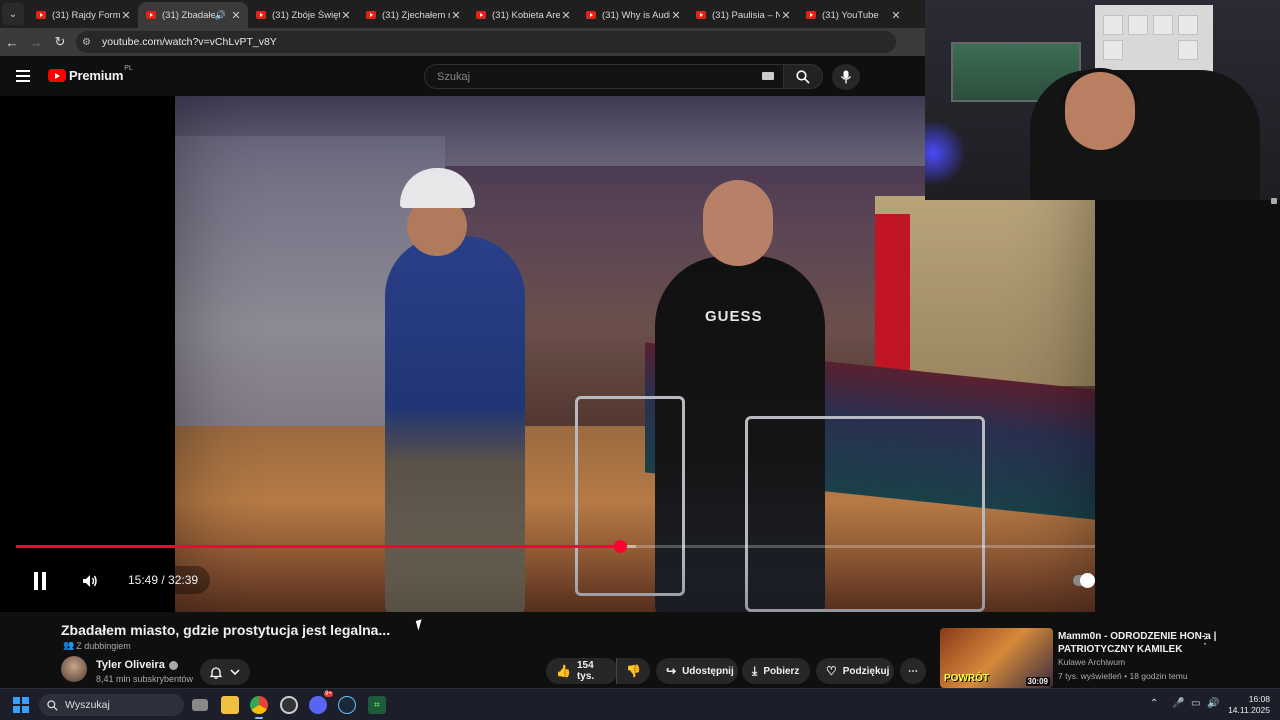 This screenshot has width=1280, height=720. I want to click on volume-button, so click(90, 581).